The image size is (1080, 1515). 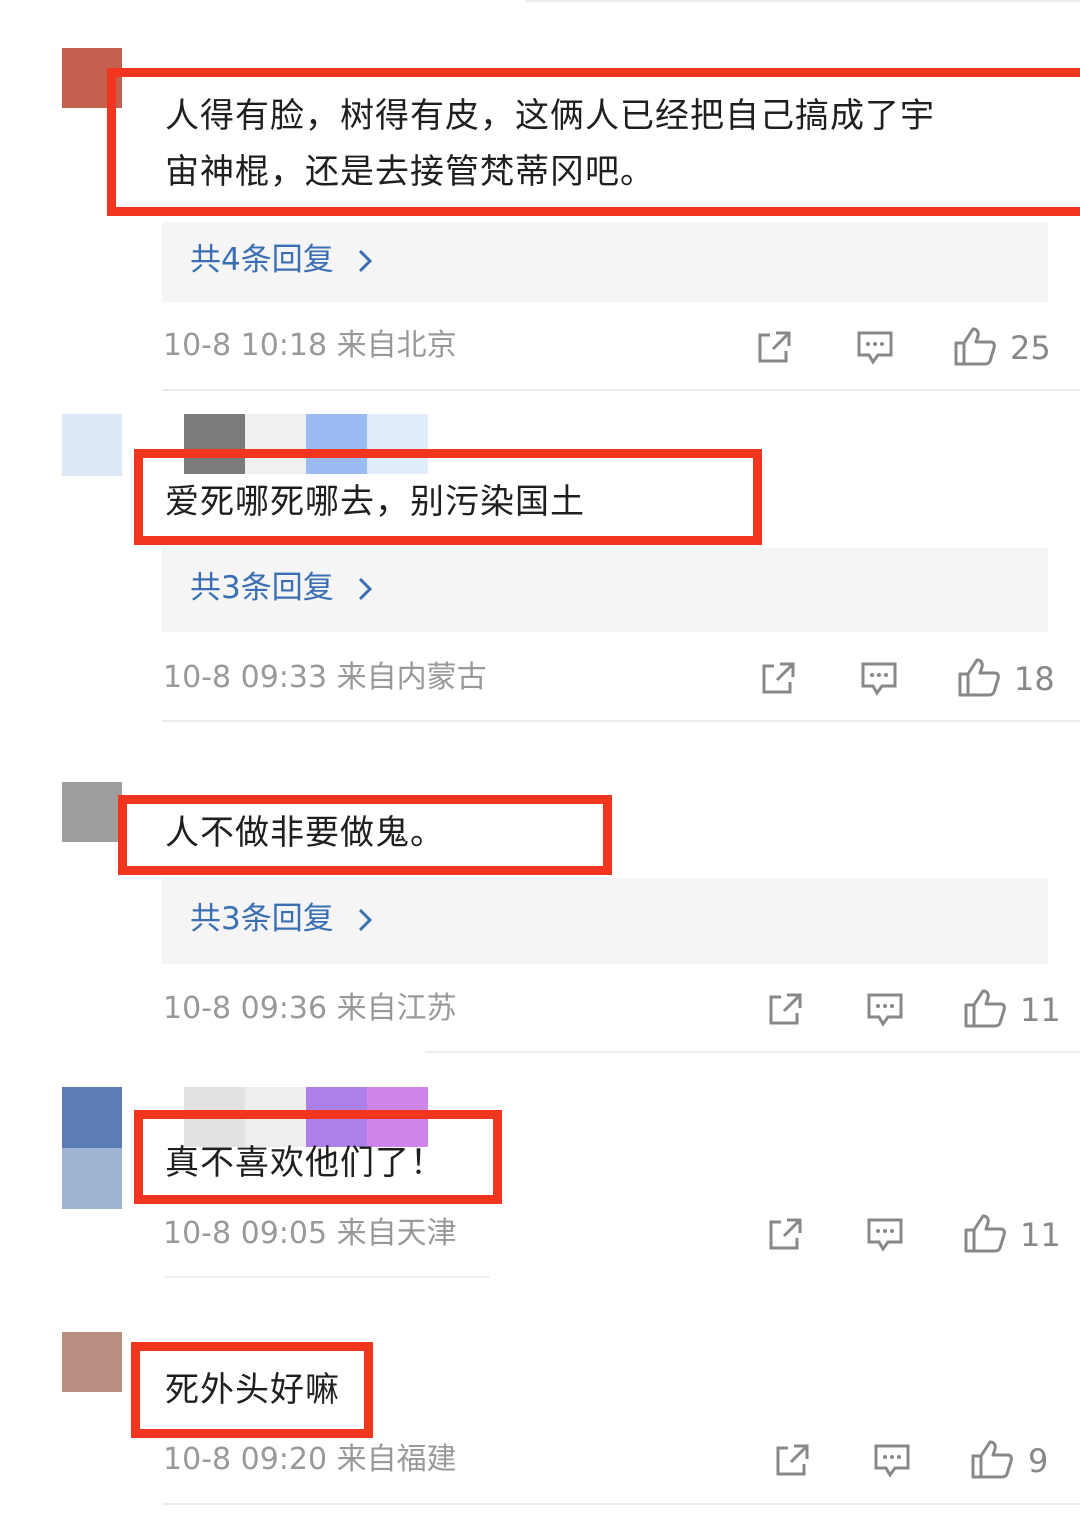 What do you see at coordinates (396, 1008) in the screenshot?
I see `location: 来自江苏` at bounding box center [396, 1008].